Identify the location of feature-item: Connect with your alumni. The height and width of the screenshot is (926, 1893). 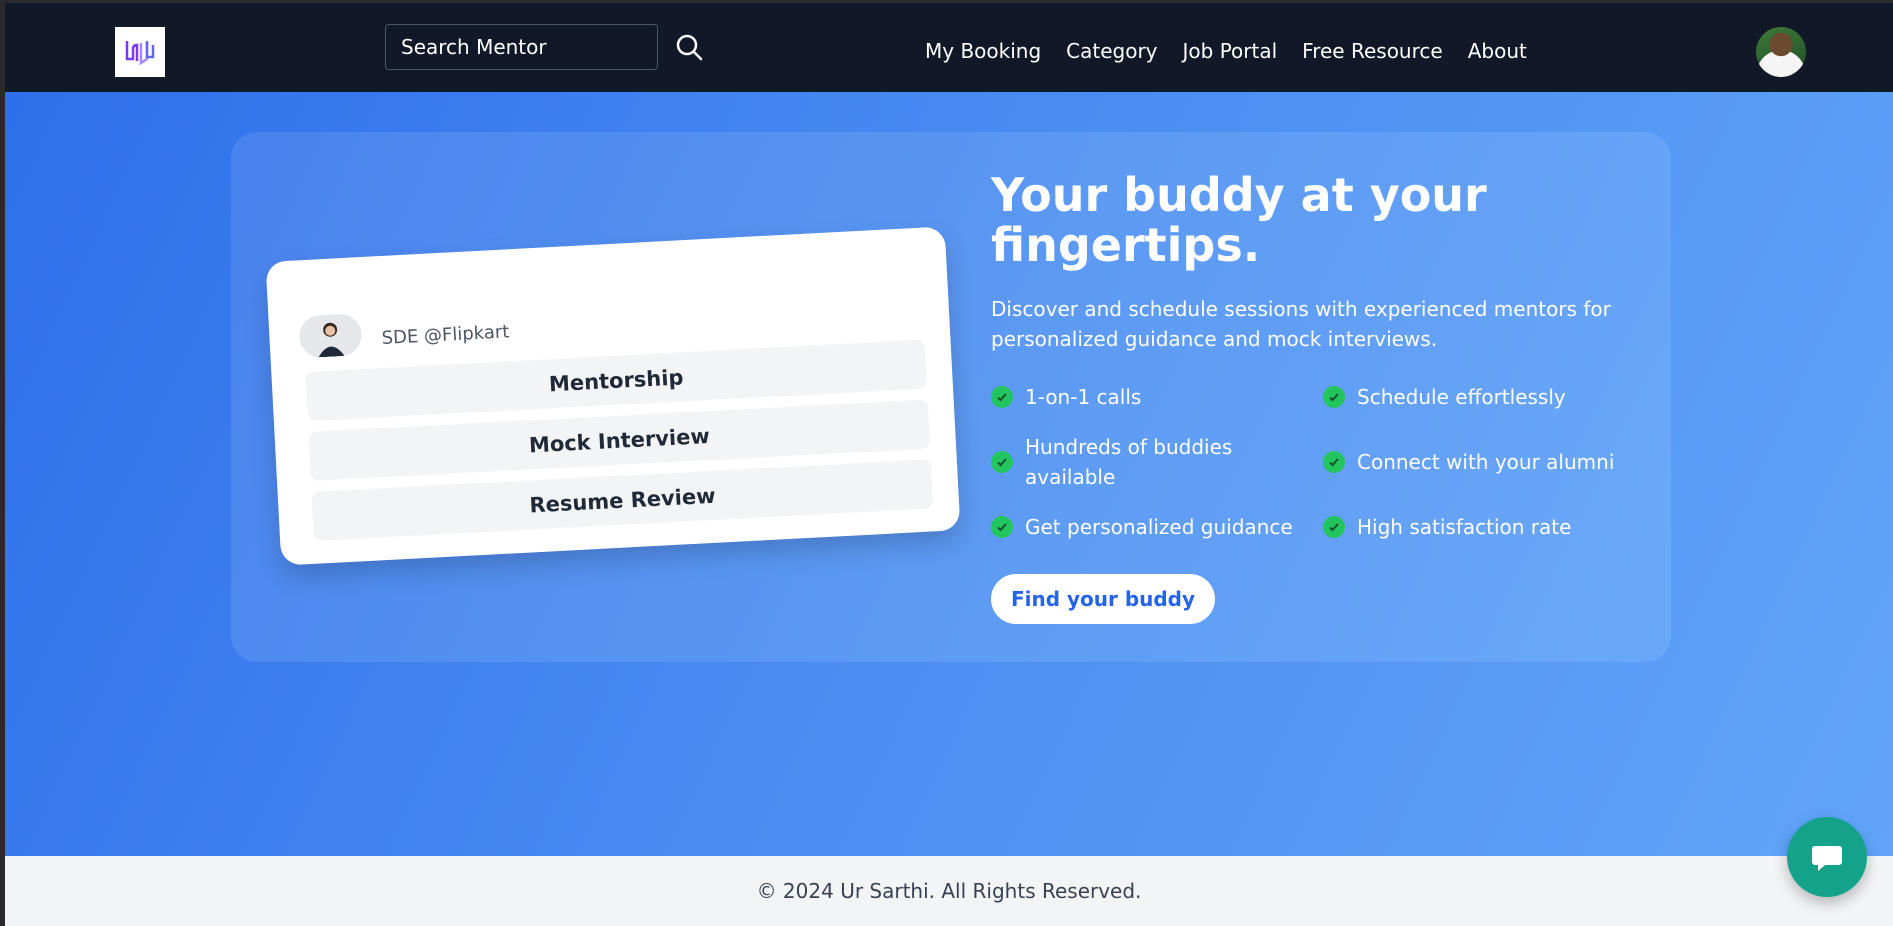
(1483, 462).